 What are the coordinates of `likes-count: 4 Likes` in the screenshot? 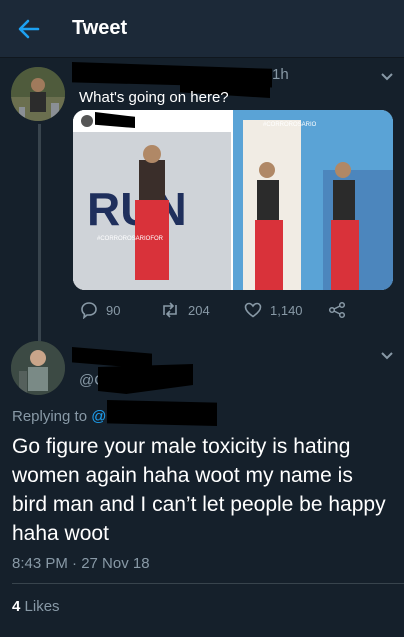 It's located at (36, 606).